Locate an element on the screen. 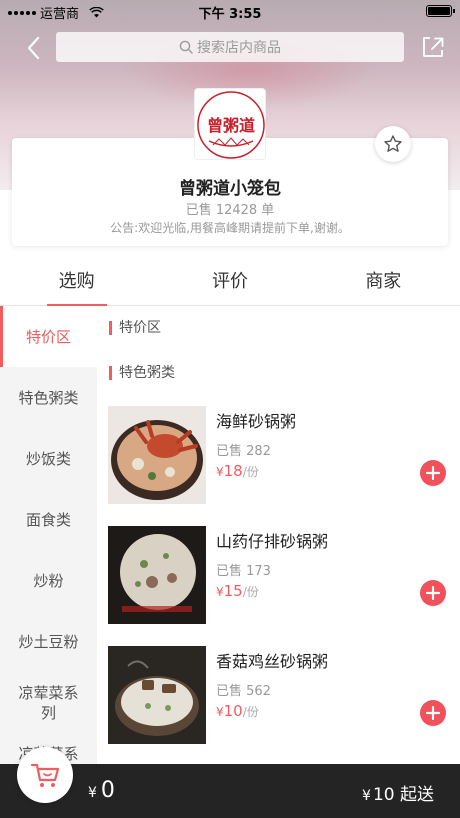  category-sidebar: 特价区 特色粥类 炒饭类 面食类 炒粉 炒土豆粉 凉荤菜系列 凉荤菜系列 is located at coordinates (48, 535).